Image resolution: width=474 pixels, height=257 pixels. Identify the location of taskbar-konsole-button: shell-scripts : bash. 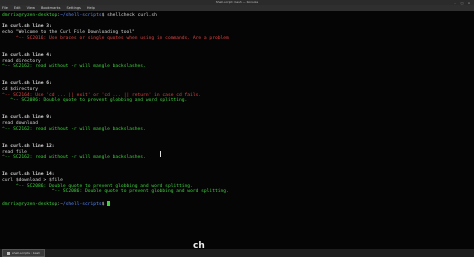
(24, 253).